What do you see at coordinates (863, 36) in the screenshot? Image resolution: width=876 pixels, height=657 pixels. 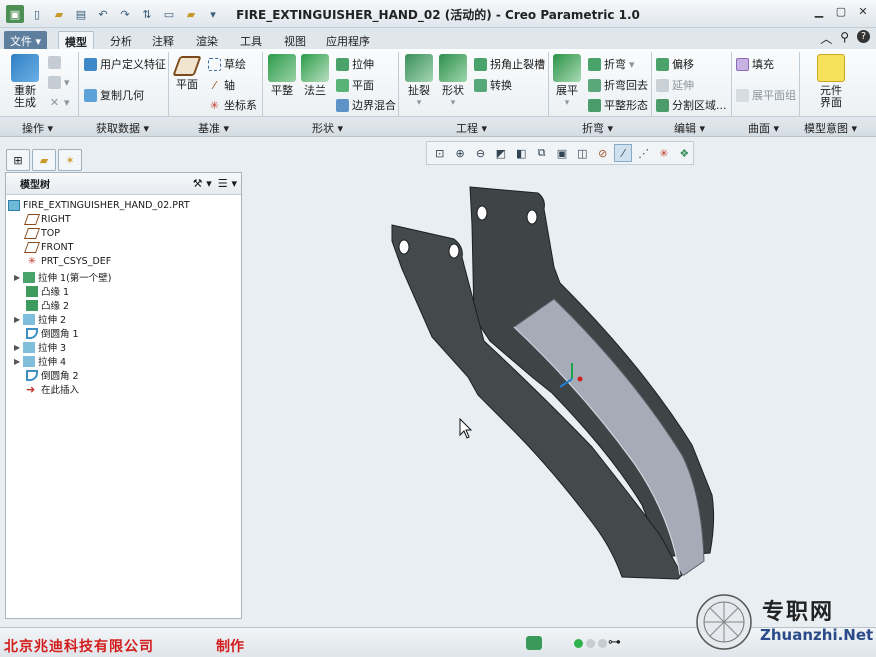 I see `help-icon: ?` at bounding box center [863, 36].